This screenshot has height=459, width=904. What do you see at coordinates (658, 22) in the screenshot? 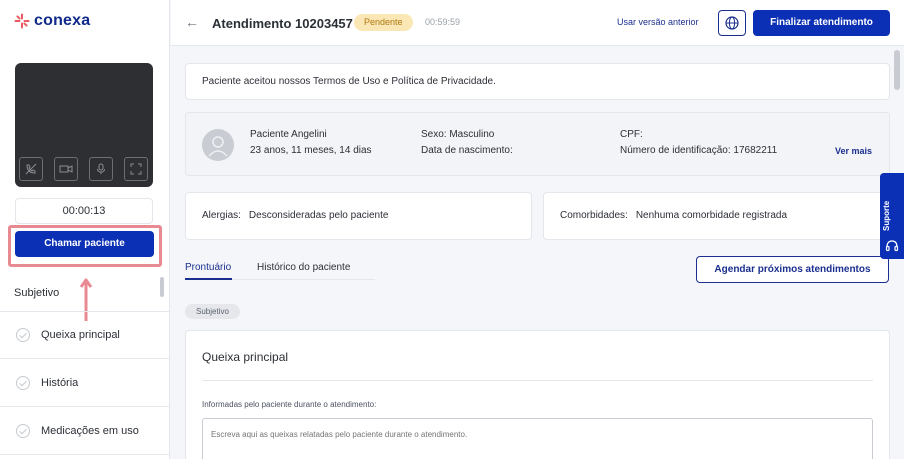
I see `previous-version-link: Usar versão anterior` at bounding box center [658, 22].